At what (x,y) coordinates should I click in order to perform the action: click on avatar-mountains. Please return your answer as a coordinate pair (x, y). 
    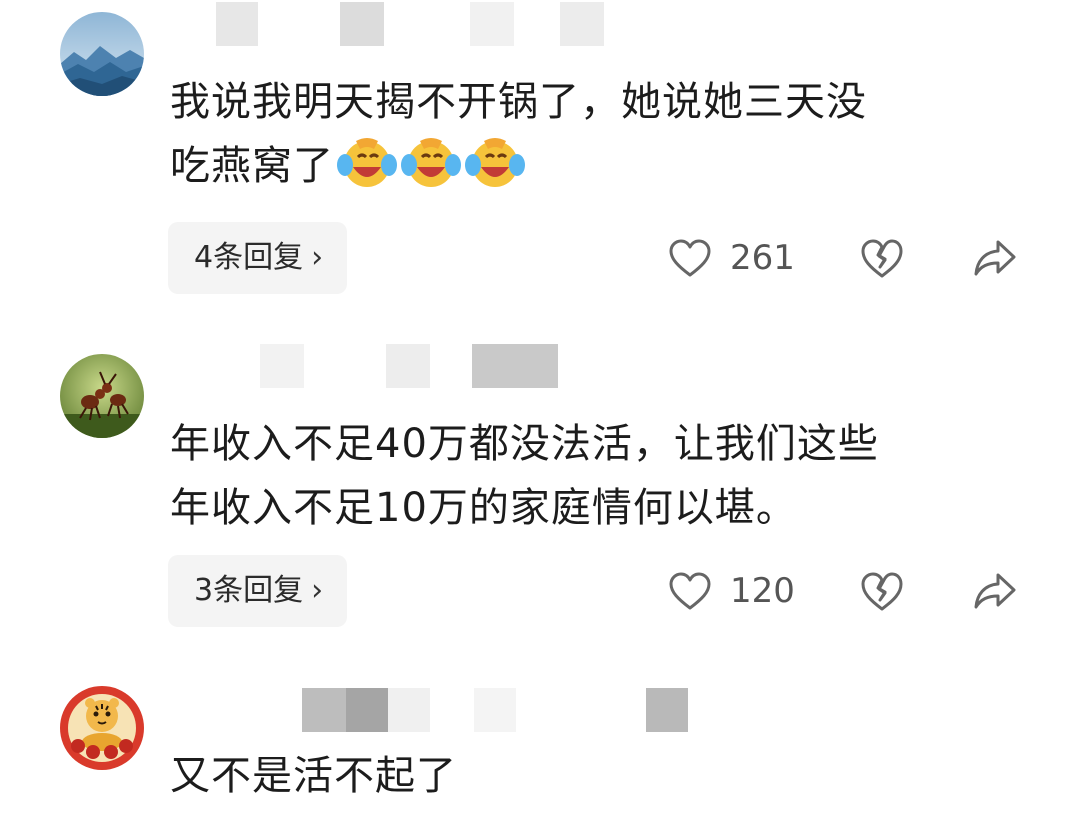
    Looking at the image, I should click on (102, 54).